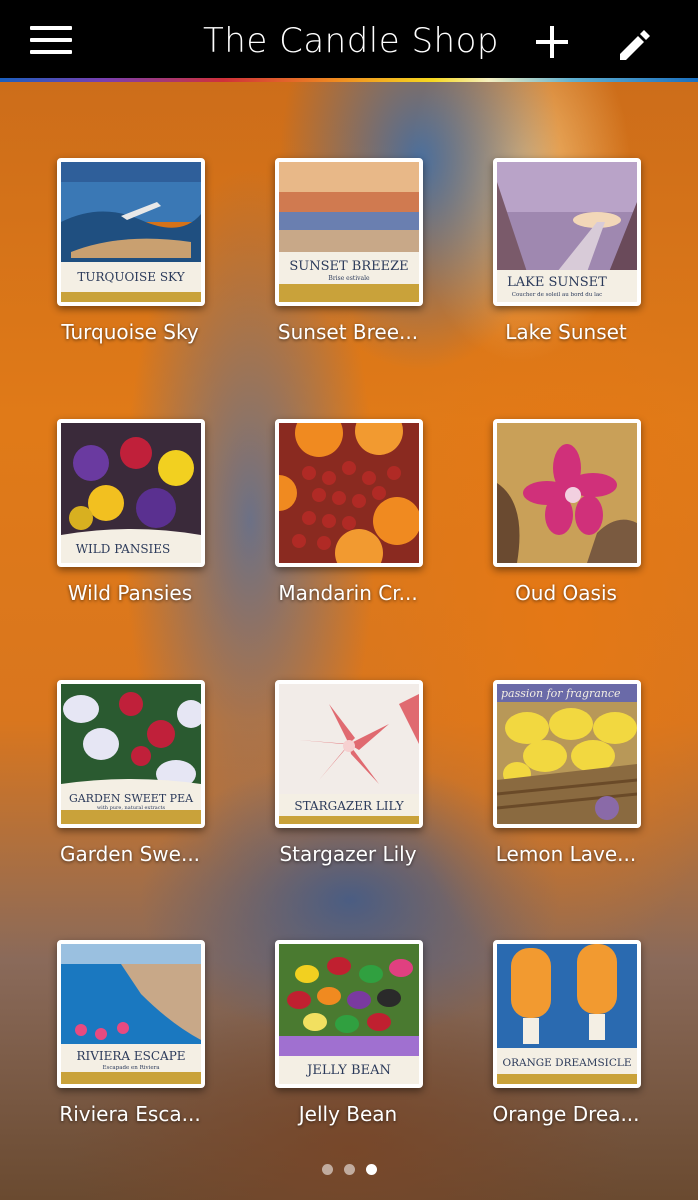 This screenshot has height=1200, width=698. I want to click on candle-label: Stargazer Lily, so click(348, 854).